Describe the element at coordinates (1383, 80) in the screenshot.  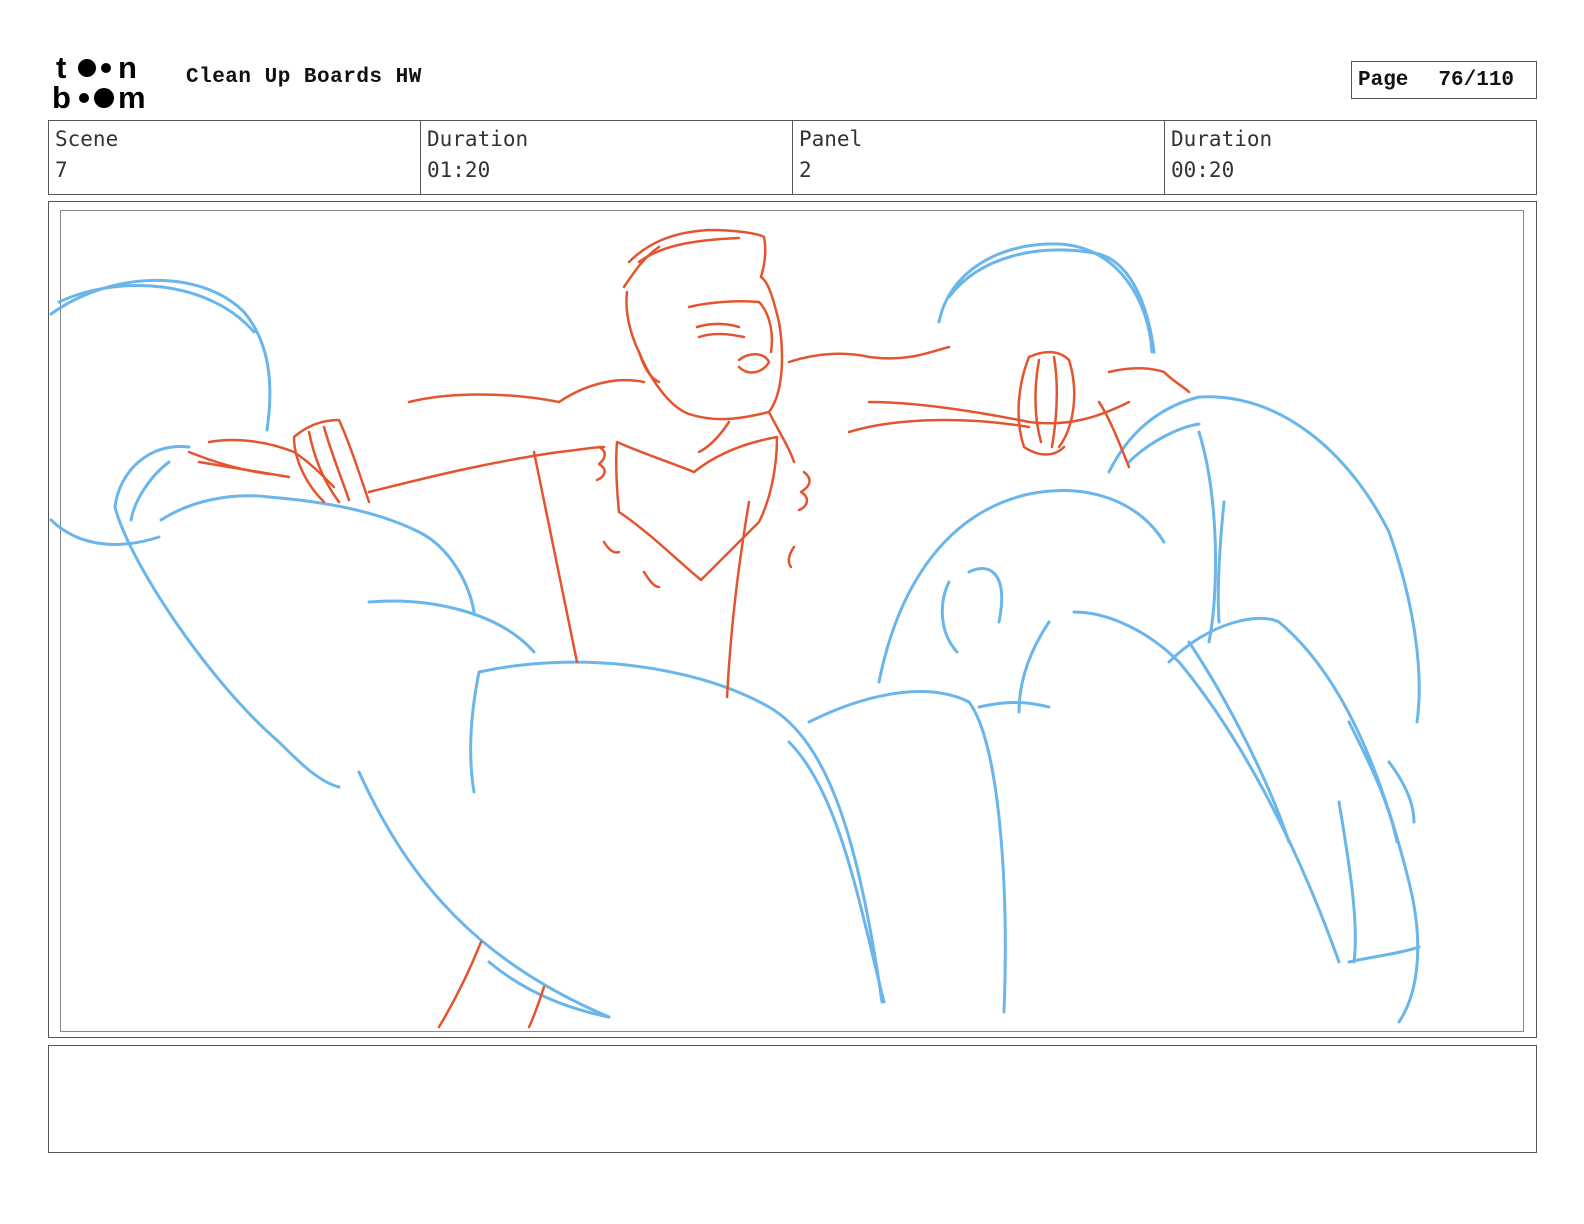
I see `page-label: Page` at that location.